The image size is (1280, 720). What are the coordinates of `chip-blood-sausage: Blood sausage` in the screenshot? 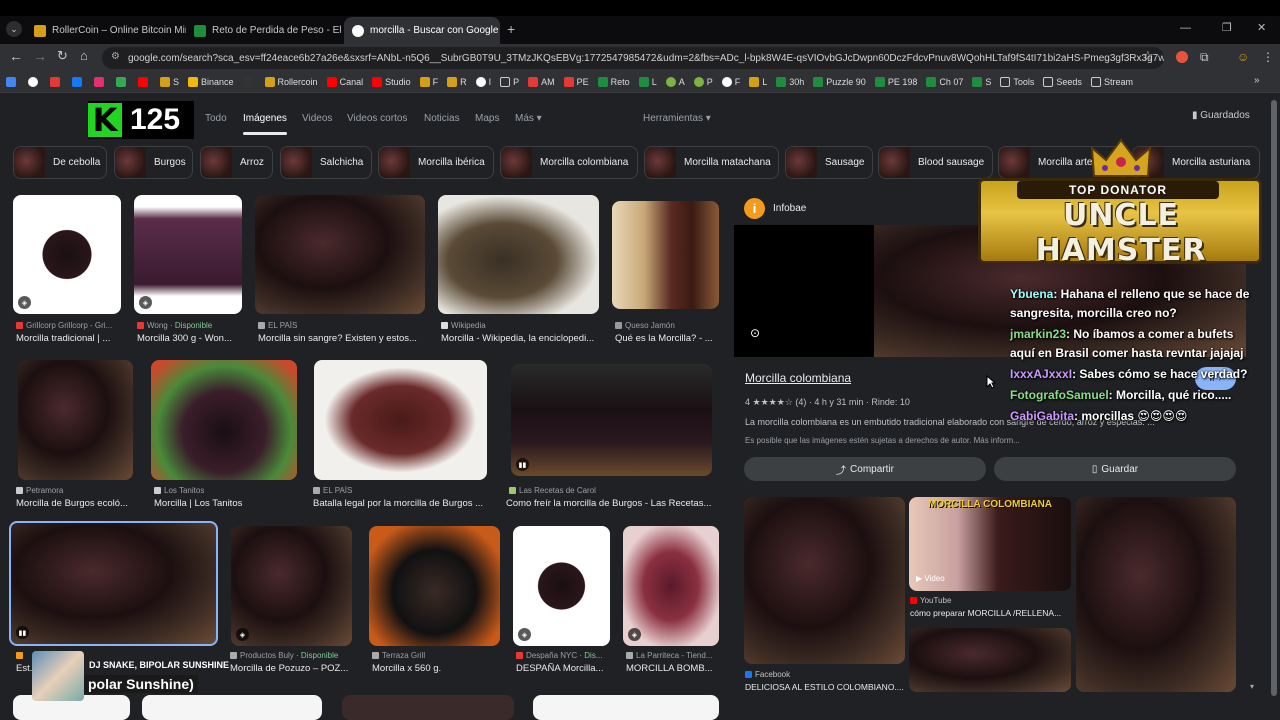 It's located at (935, 162).